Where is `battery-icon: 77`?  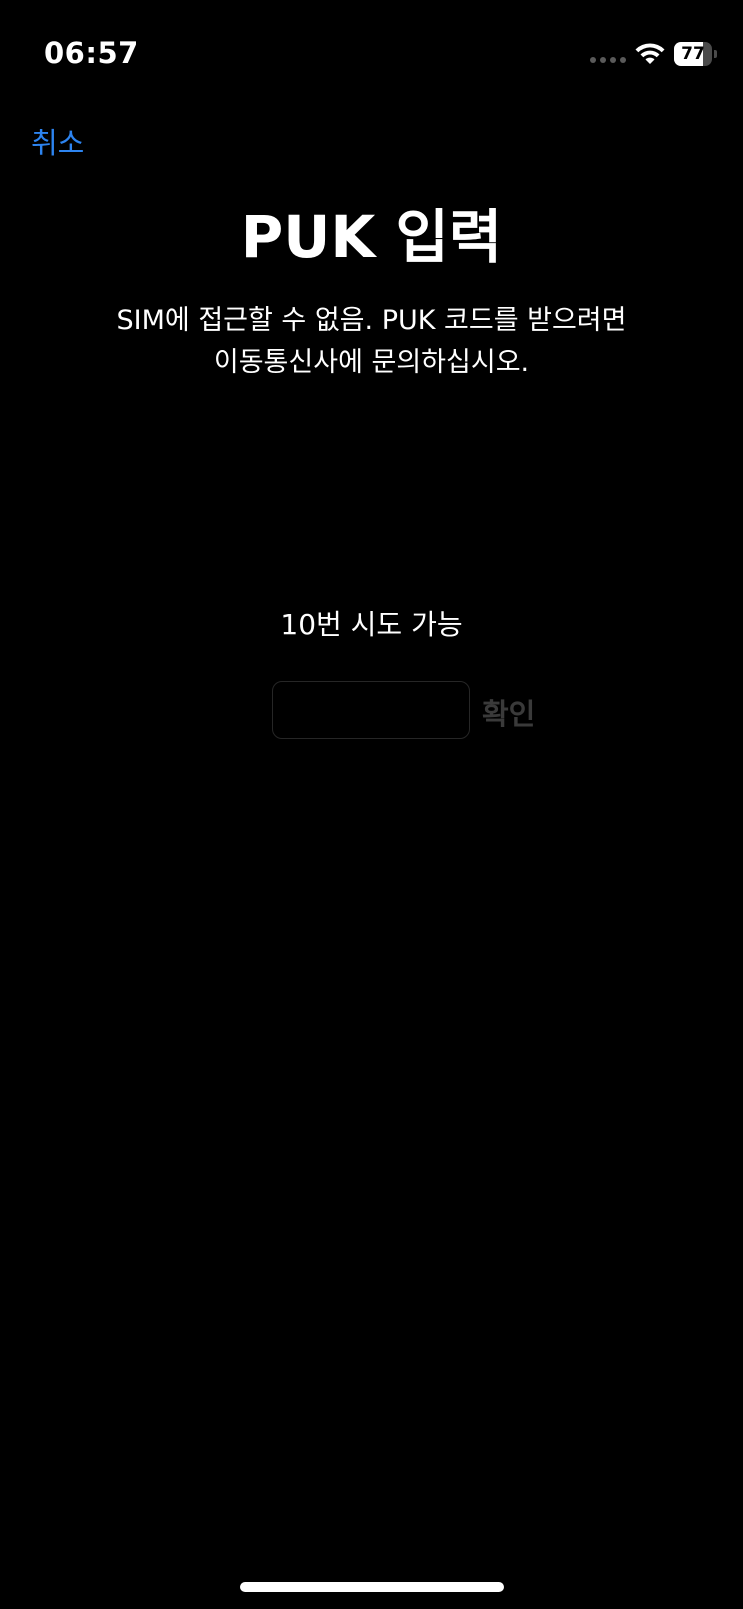
battery-icon: 77 is located at coordinates (696, 54).